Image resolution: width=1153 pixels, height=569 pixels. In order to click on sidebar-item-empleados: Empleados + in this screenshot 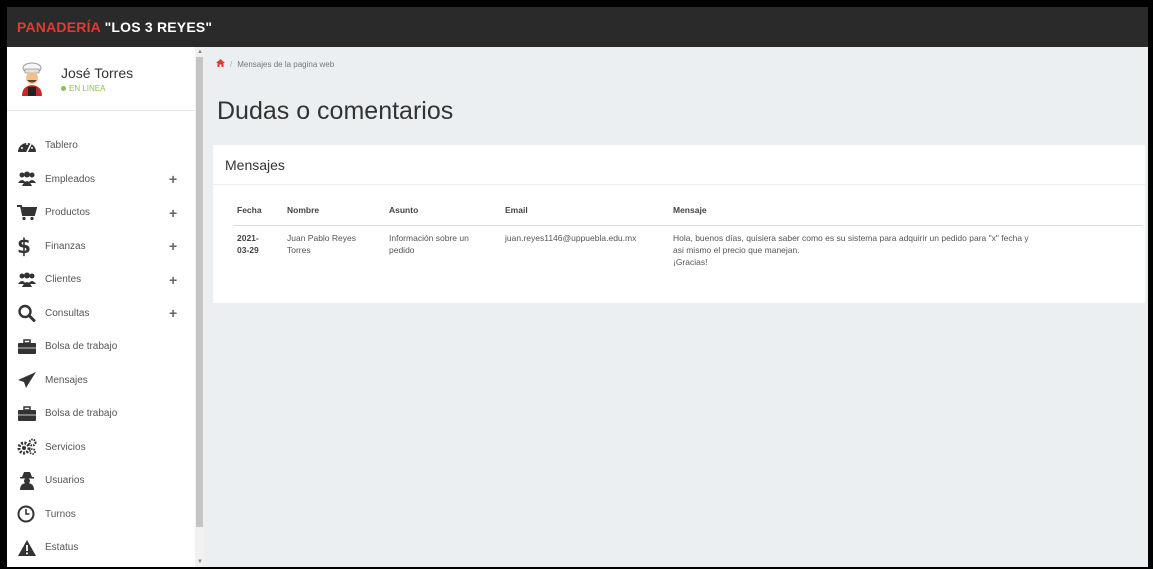, I will do `click(101, 180)`.